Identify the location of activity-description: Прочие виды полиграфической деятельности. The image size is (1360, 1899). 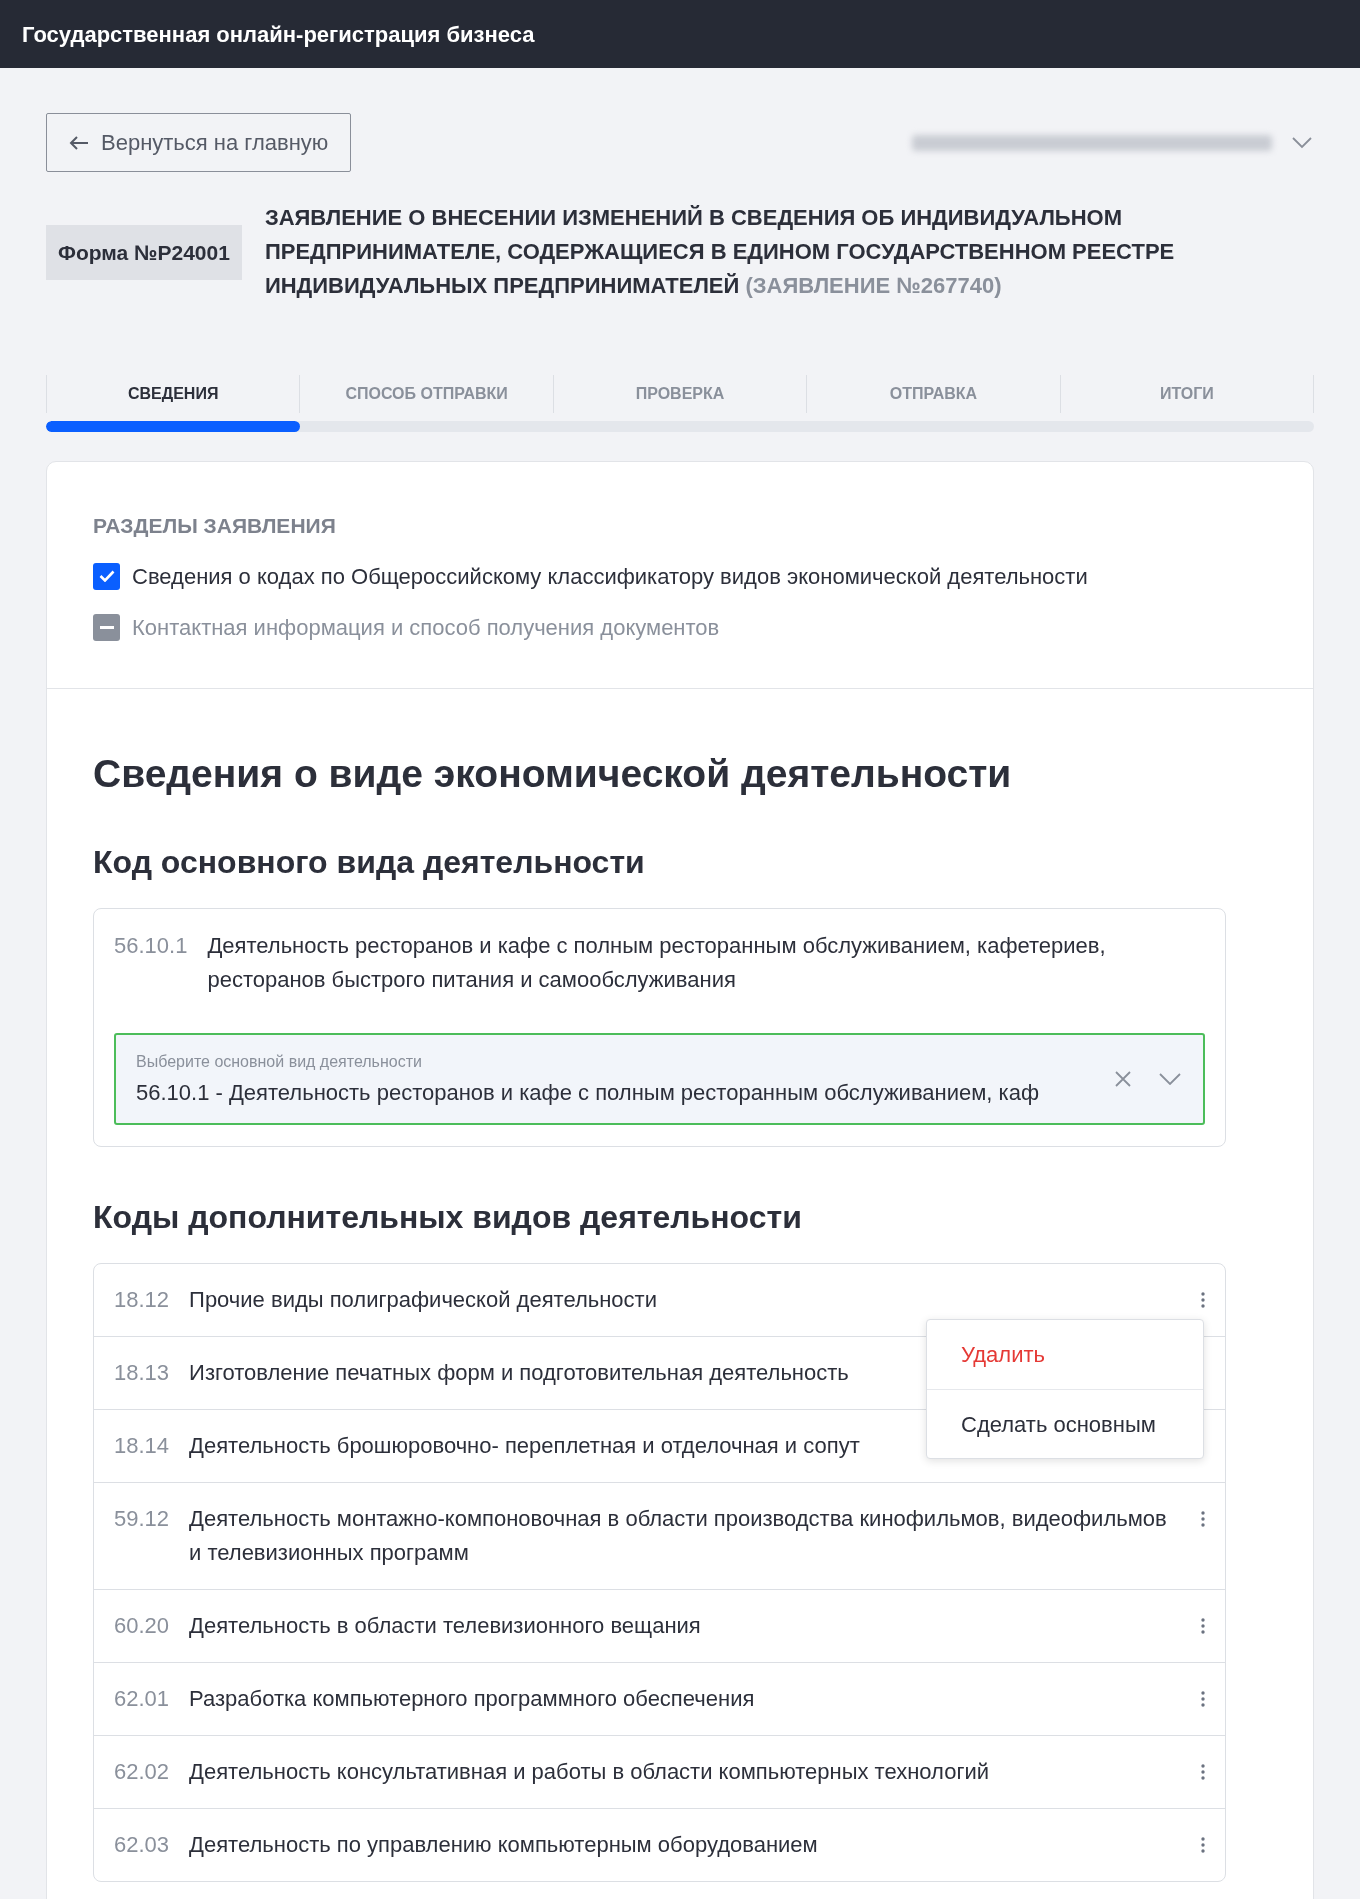
(423, 1300).